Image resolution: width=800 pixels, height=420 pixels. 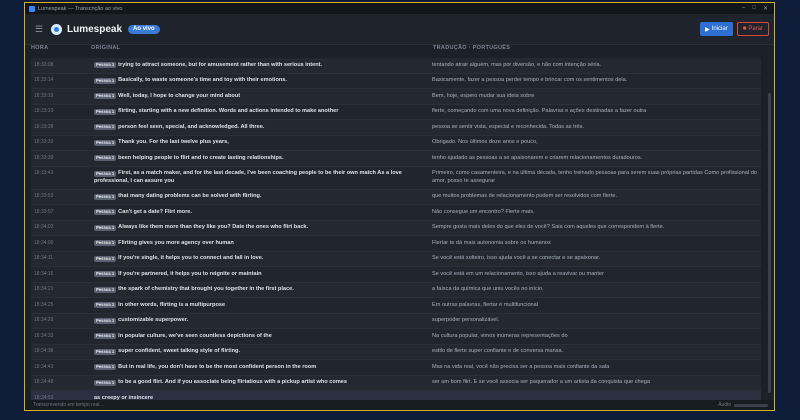 I want to click on live-badge: Ao vivo, so click(x=144, y=29).